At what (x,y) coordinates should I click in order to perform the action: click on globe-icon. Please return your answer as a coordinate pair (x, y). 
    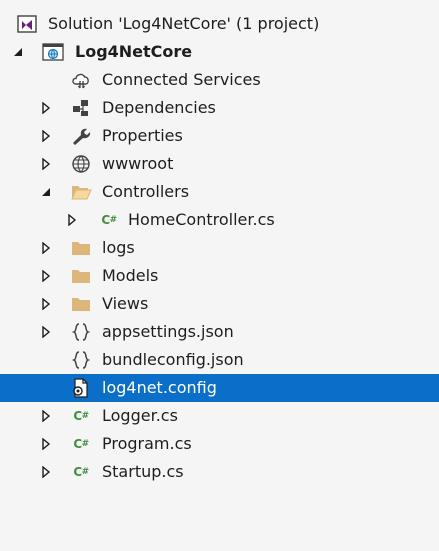
    Looking at the image, I should click on (81, 164).